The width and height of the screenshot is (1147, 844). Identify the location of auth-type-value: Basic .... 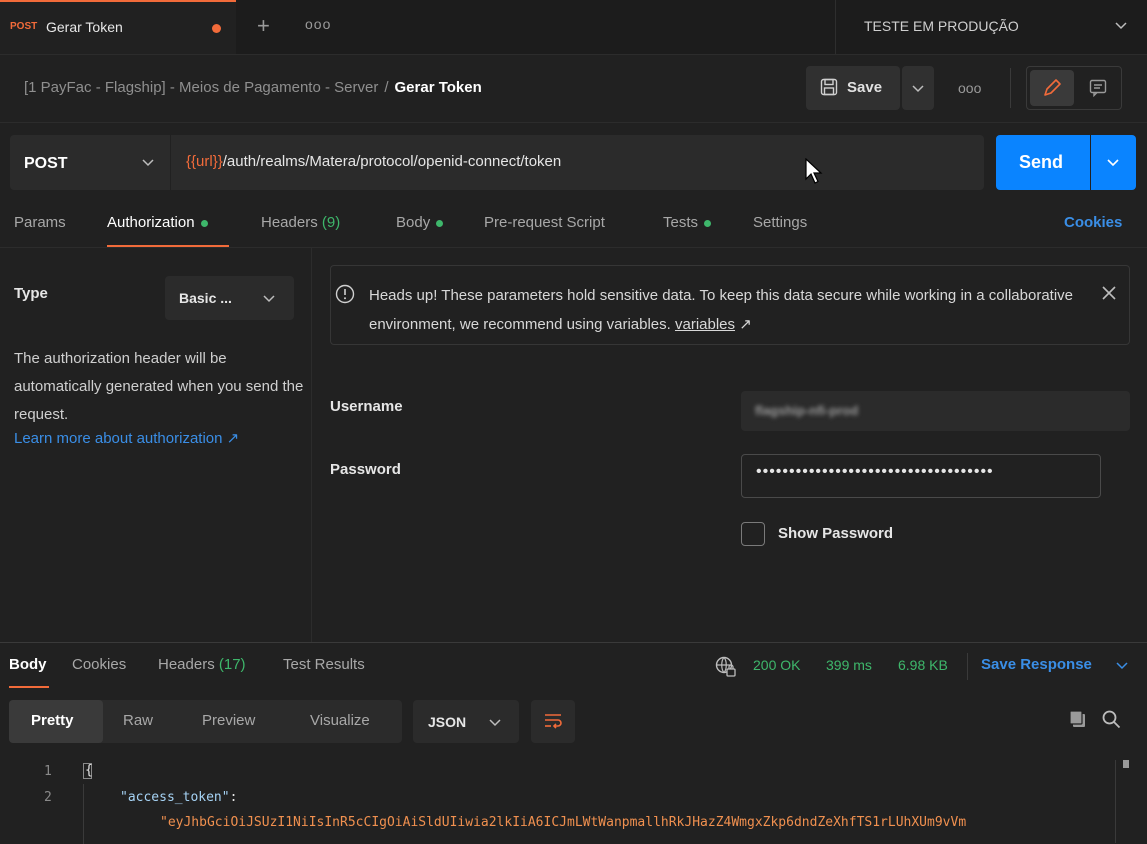
(205, 298).